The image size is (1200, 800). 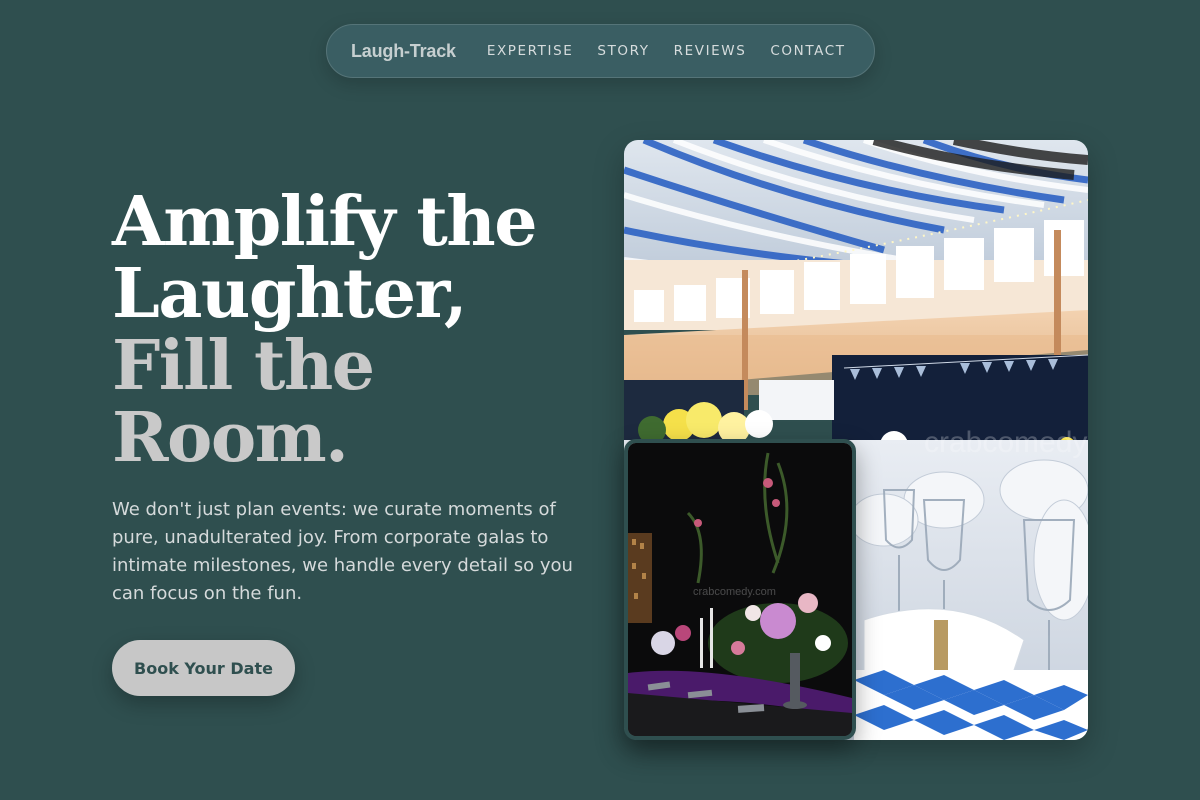 What do you see at coordinates (530, 51) in the screenshot?
I see `nav-link-expertise: EXPERTISE` at bounding box center [530, 51].